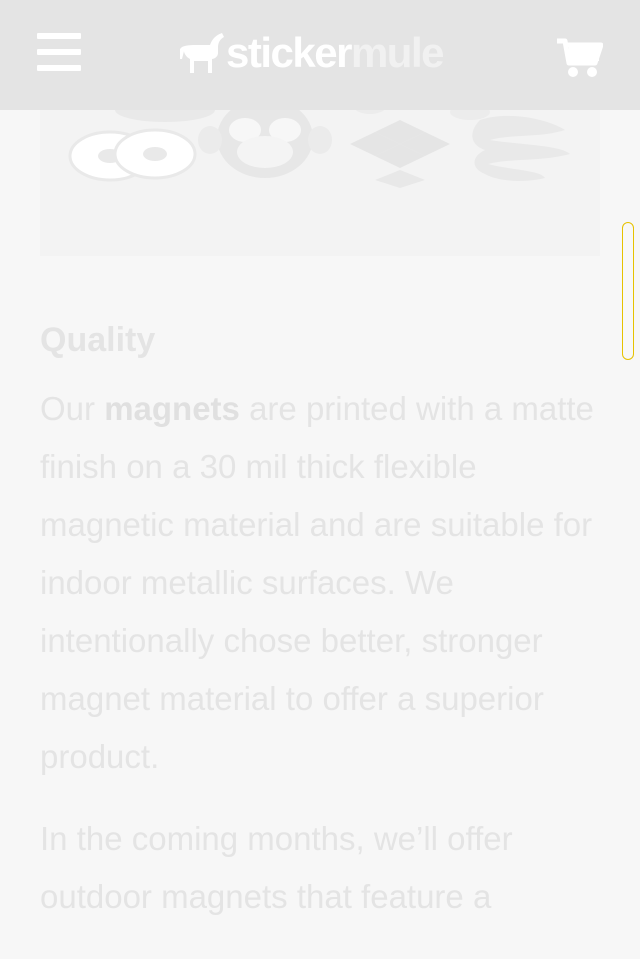  What do you see at coordinates (265, 138) in the screenshot?
I see `monkey-sticker` at bounding box center [265, 138].